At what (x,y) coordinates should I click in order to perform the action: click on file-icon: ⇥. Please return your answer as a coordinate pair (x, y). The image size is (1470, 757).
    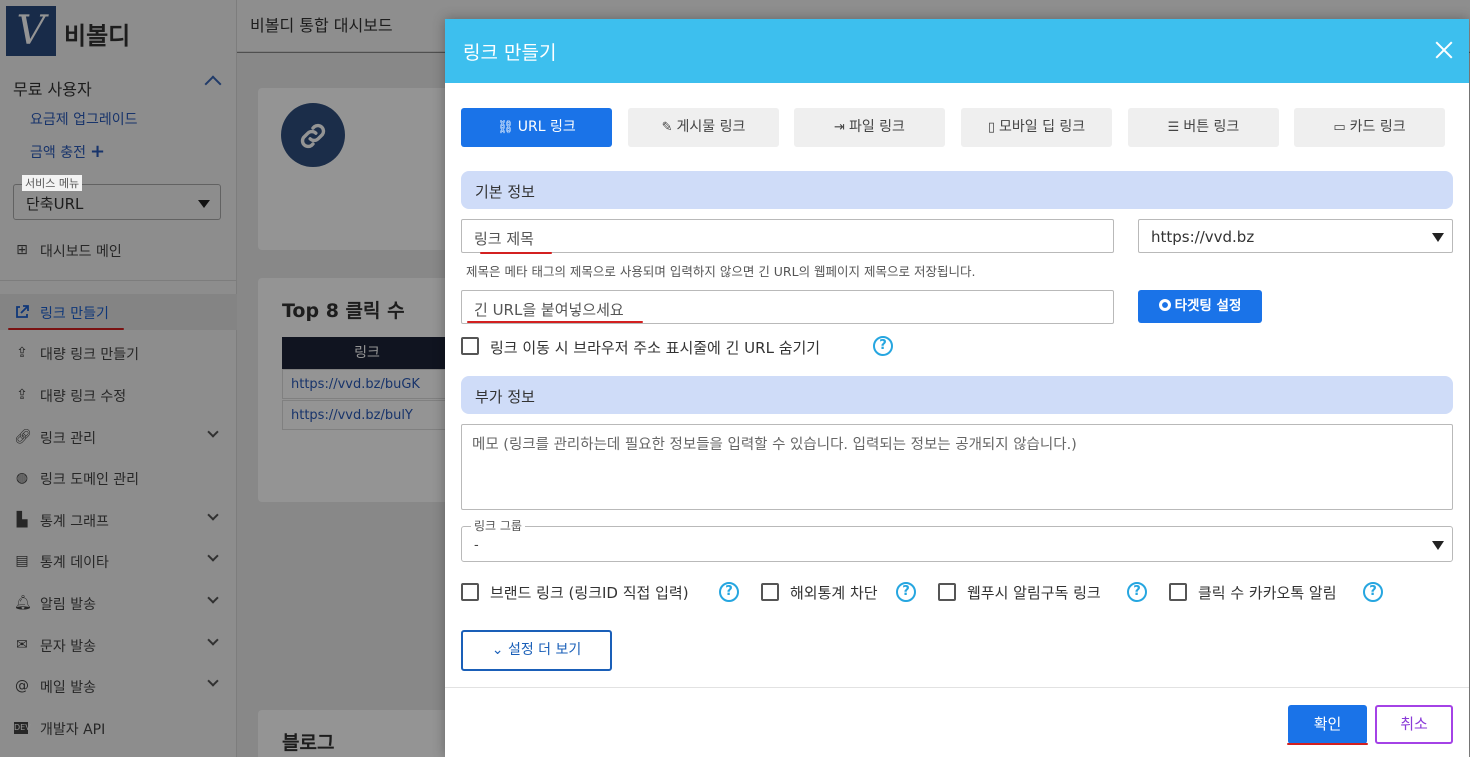
    Looking at the image, I should click on (839, 127).